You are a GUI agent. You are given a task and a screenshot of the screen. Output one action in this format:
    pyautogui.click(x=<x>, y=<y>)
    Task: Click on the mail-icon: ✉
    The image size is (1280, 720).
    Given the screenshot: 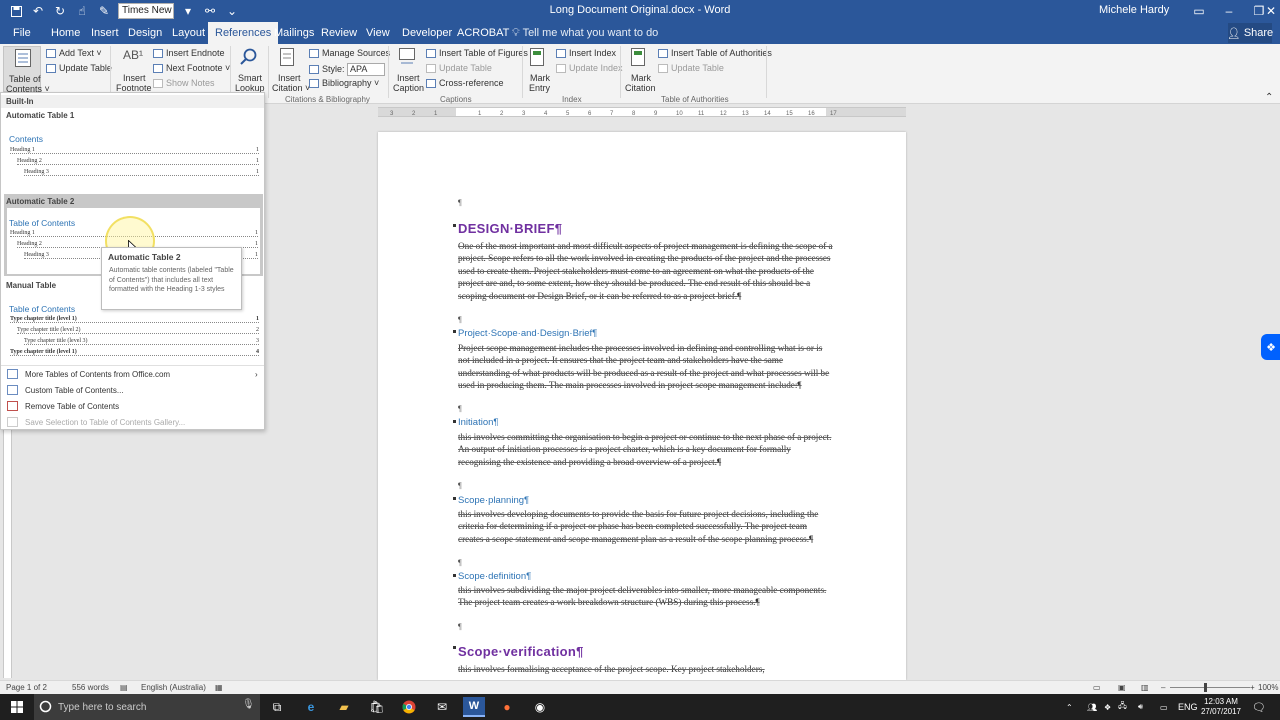 What is the action you would take?
    pyautogui.click(x=442, y=707)
    